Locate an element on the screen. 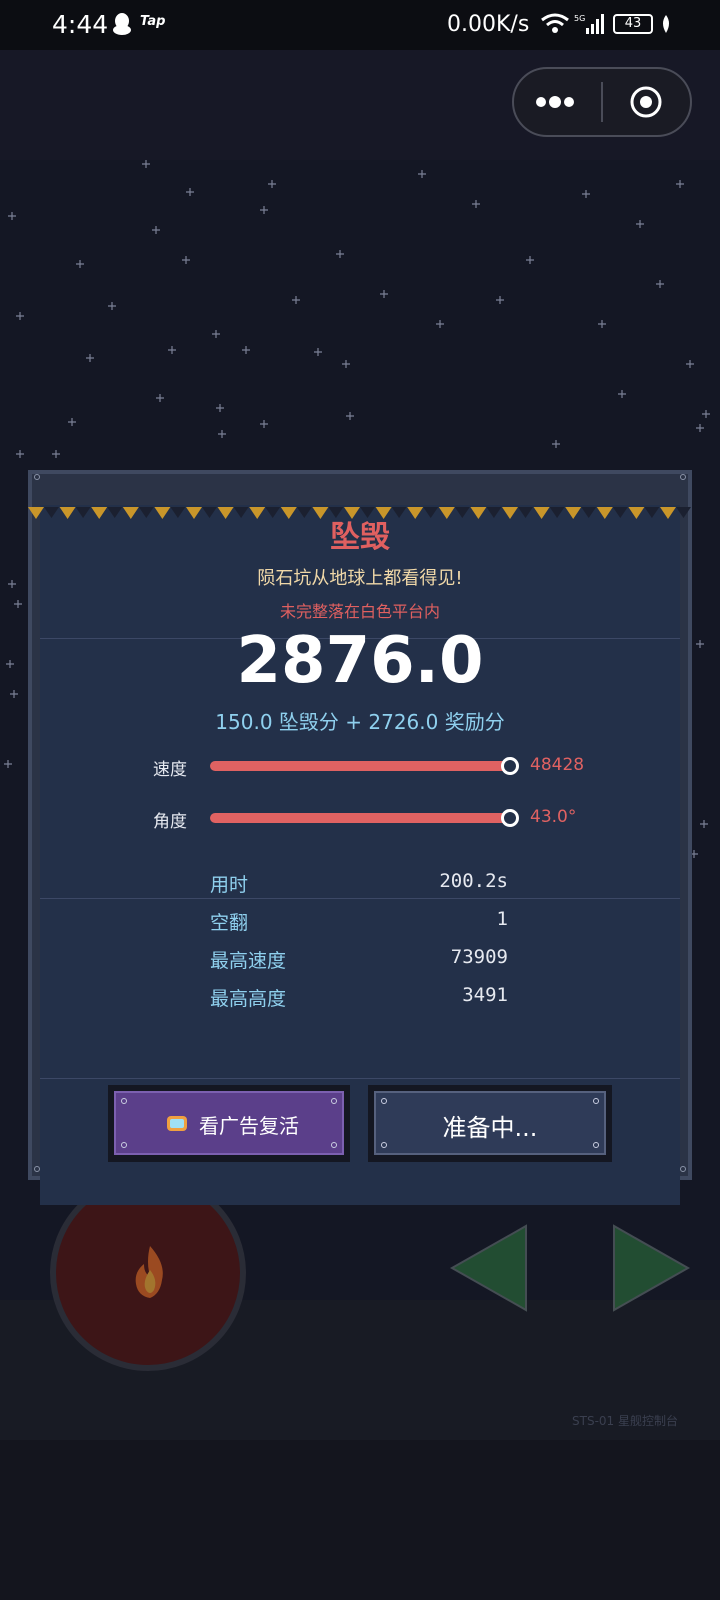  qq-penguin-icon is located at coordinates (122, 24).